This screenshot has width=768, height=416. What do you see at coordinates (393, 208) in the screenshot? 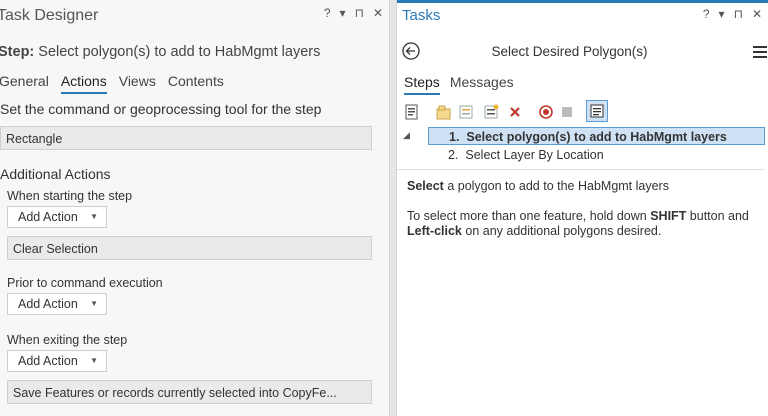
I see `pane-splitter` at bounding box center [393, 208].